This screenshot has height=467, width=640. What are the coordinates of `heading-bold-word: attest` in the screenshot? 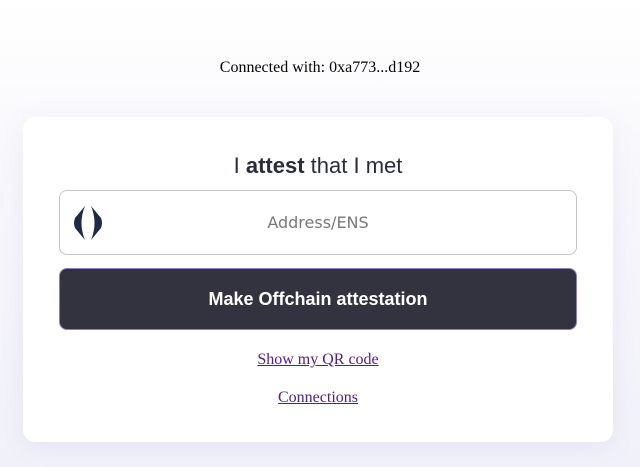 It's located at (275, 165).